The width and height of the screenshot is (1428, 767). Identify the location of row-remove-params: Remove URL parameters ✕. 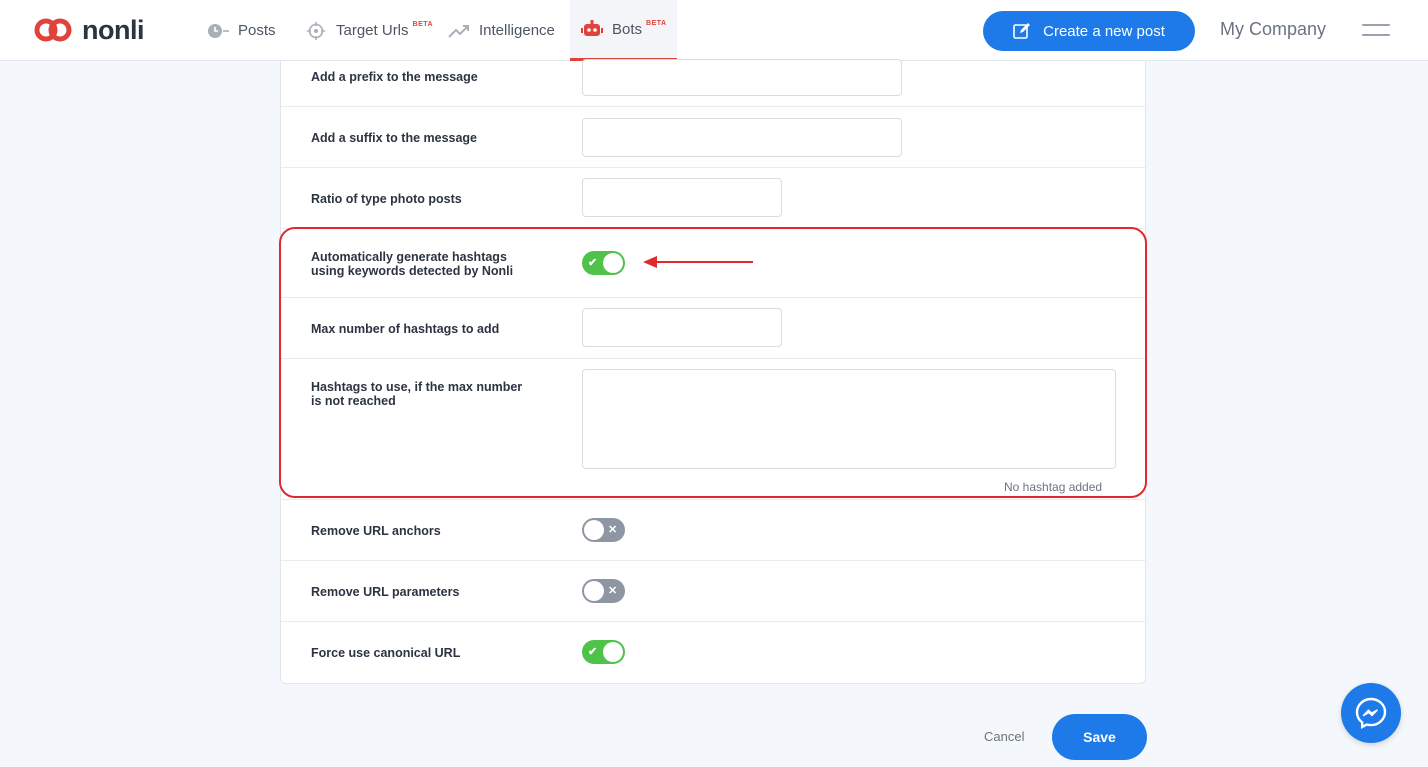
(713, 591).